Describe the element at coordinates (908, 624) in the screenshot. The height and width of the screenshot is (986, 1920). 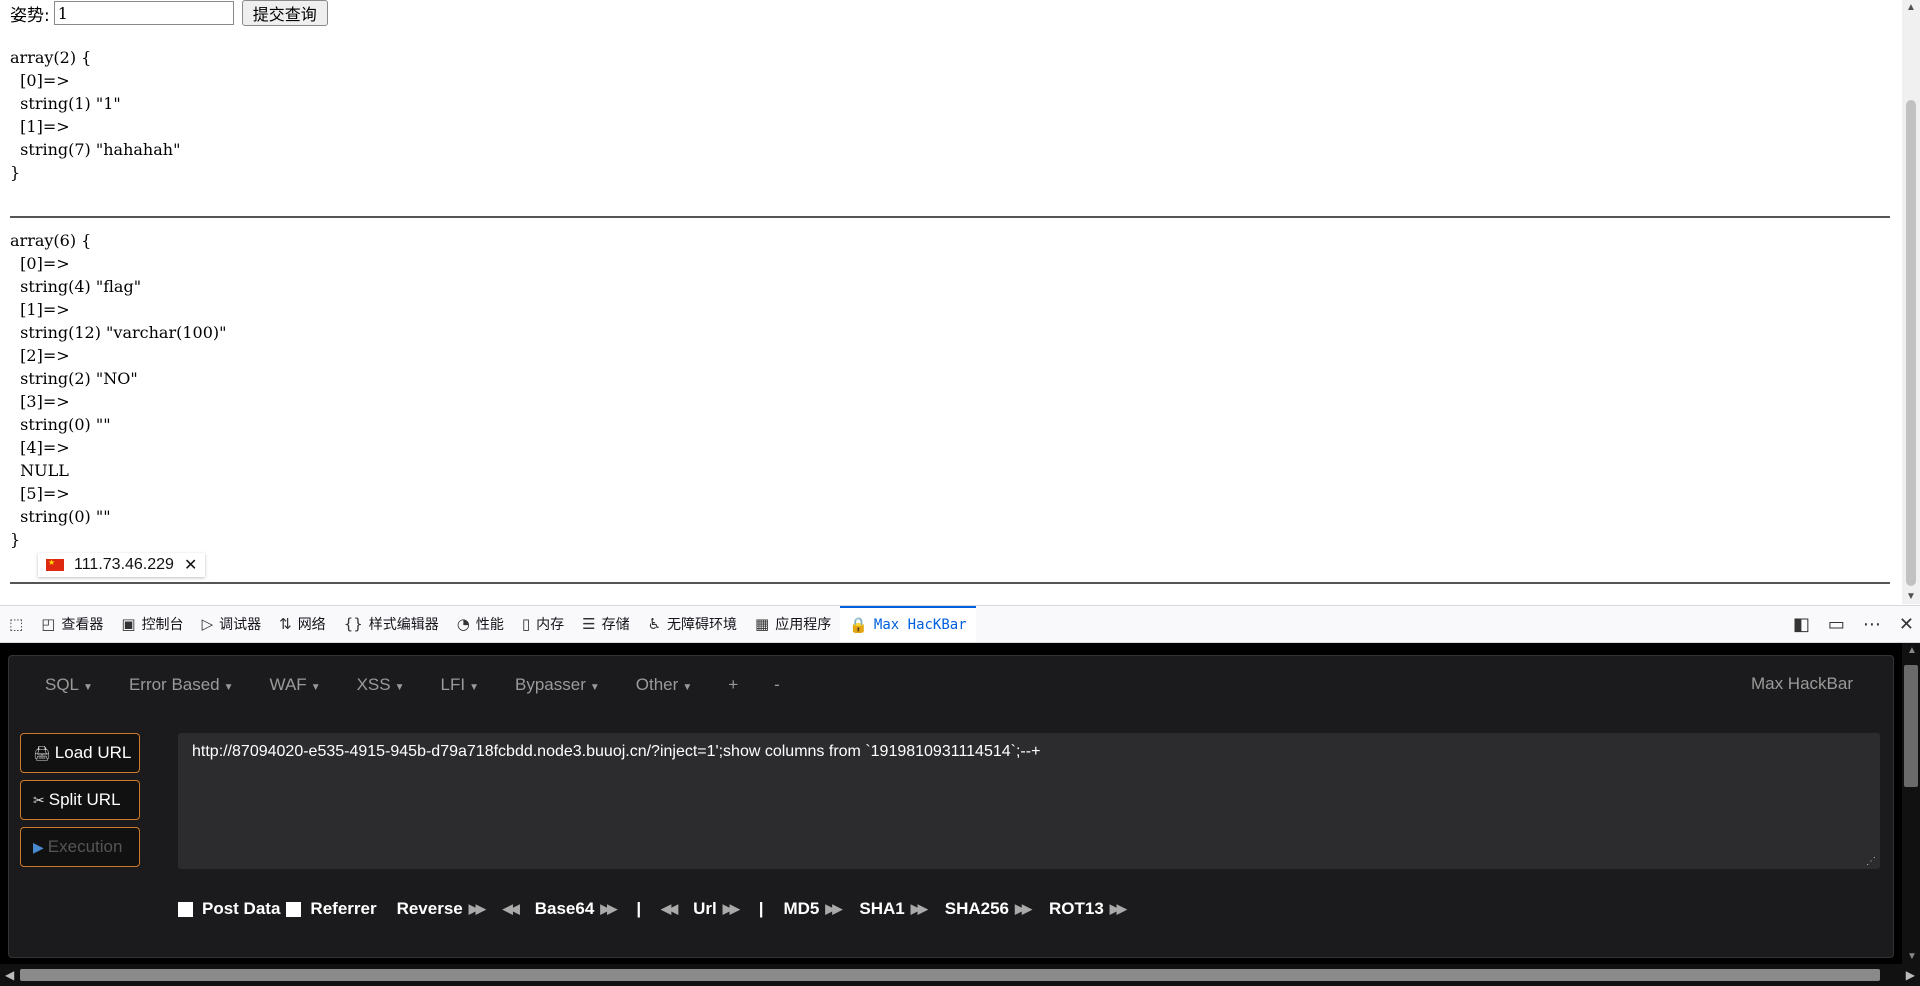
I see `tab-max-hackbar: 🔒 Max HacKBar` at that location.